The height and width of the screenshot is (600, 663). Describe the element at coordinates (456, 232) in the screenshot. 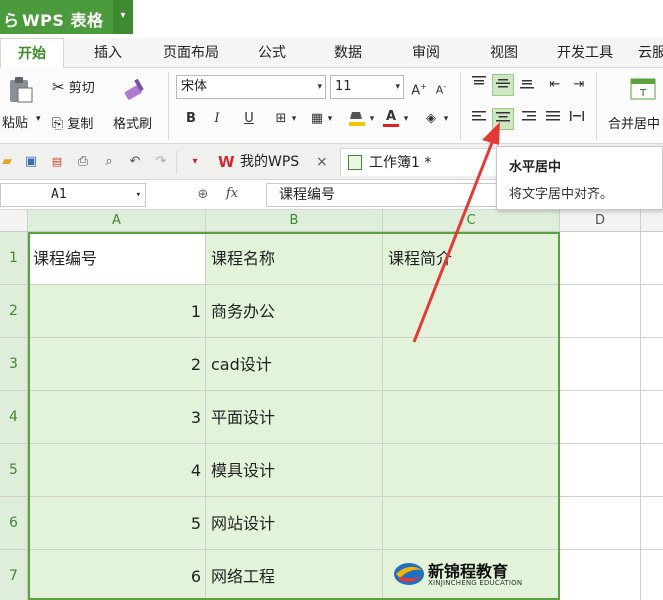

I see `annotation-arrow` at that location.